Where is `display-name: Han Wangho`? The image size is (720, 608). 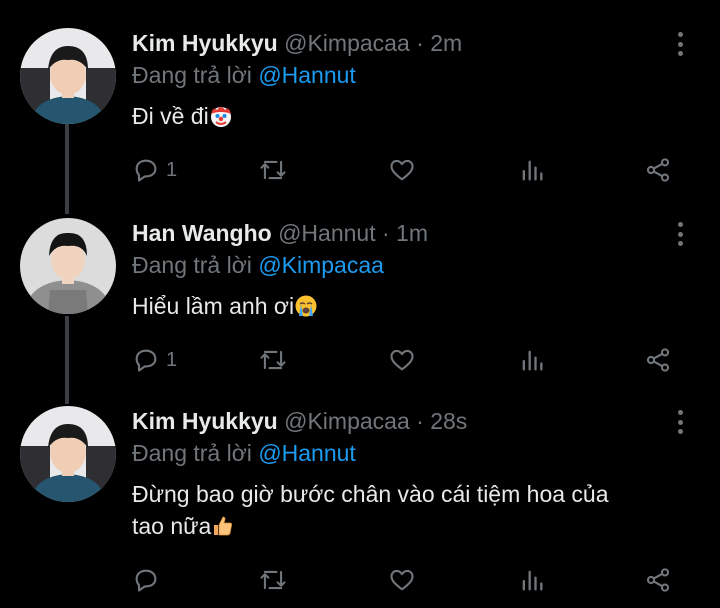
display-name: Han Wangho is located at coordinates (202, 233).